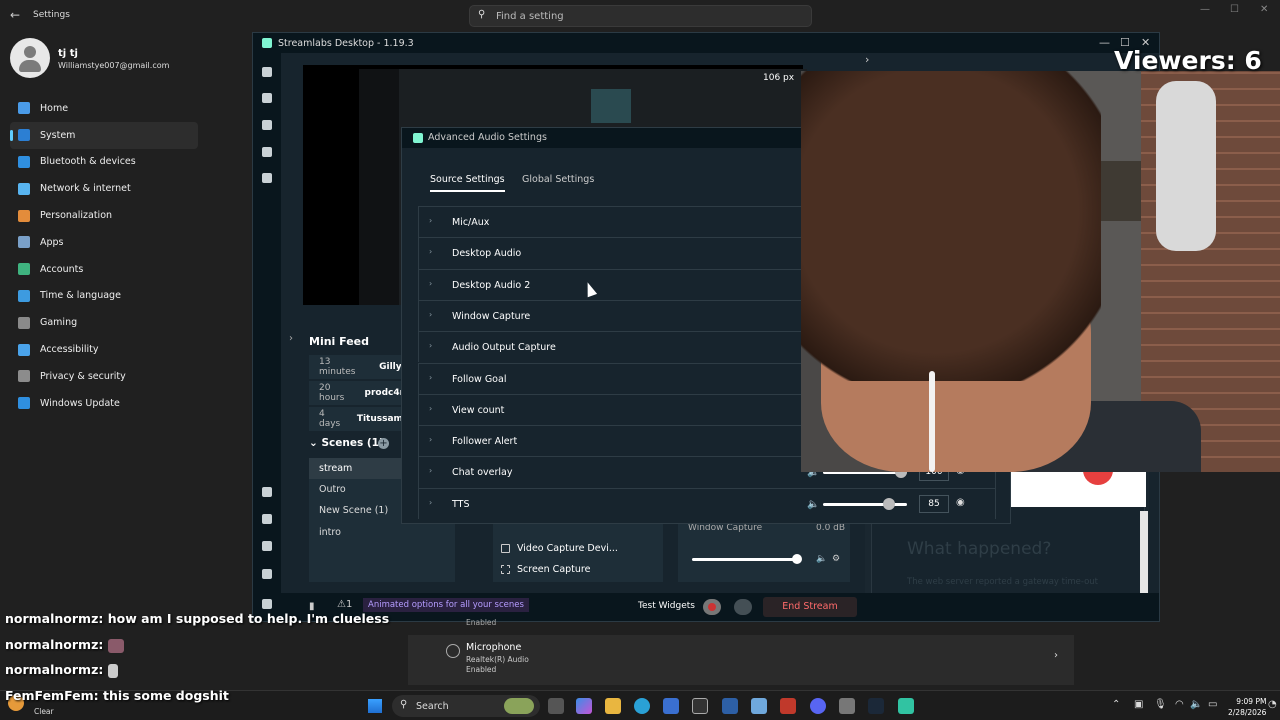 This screenshot has width=1280, height=720. I want to click on record-button, so click(712, 607).